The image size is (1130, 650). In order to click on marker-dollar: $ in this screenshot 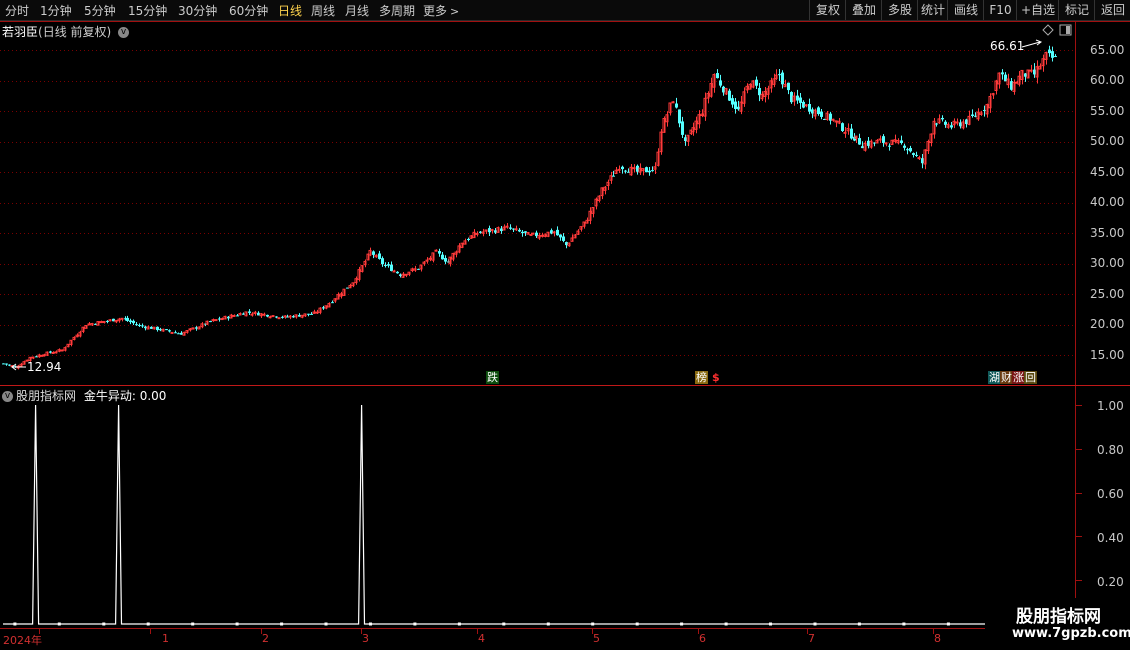, I will do `click(716, 377)`.